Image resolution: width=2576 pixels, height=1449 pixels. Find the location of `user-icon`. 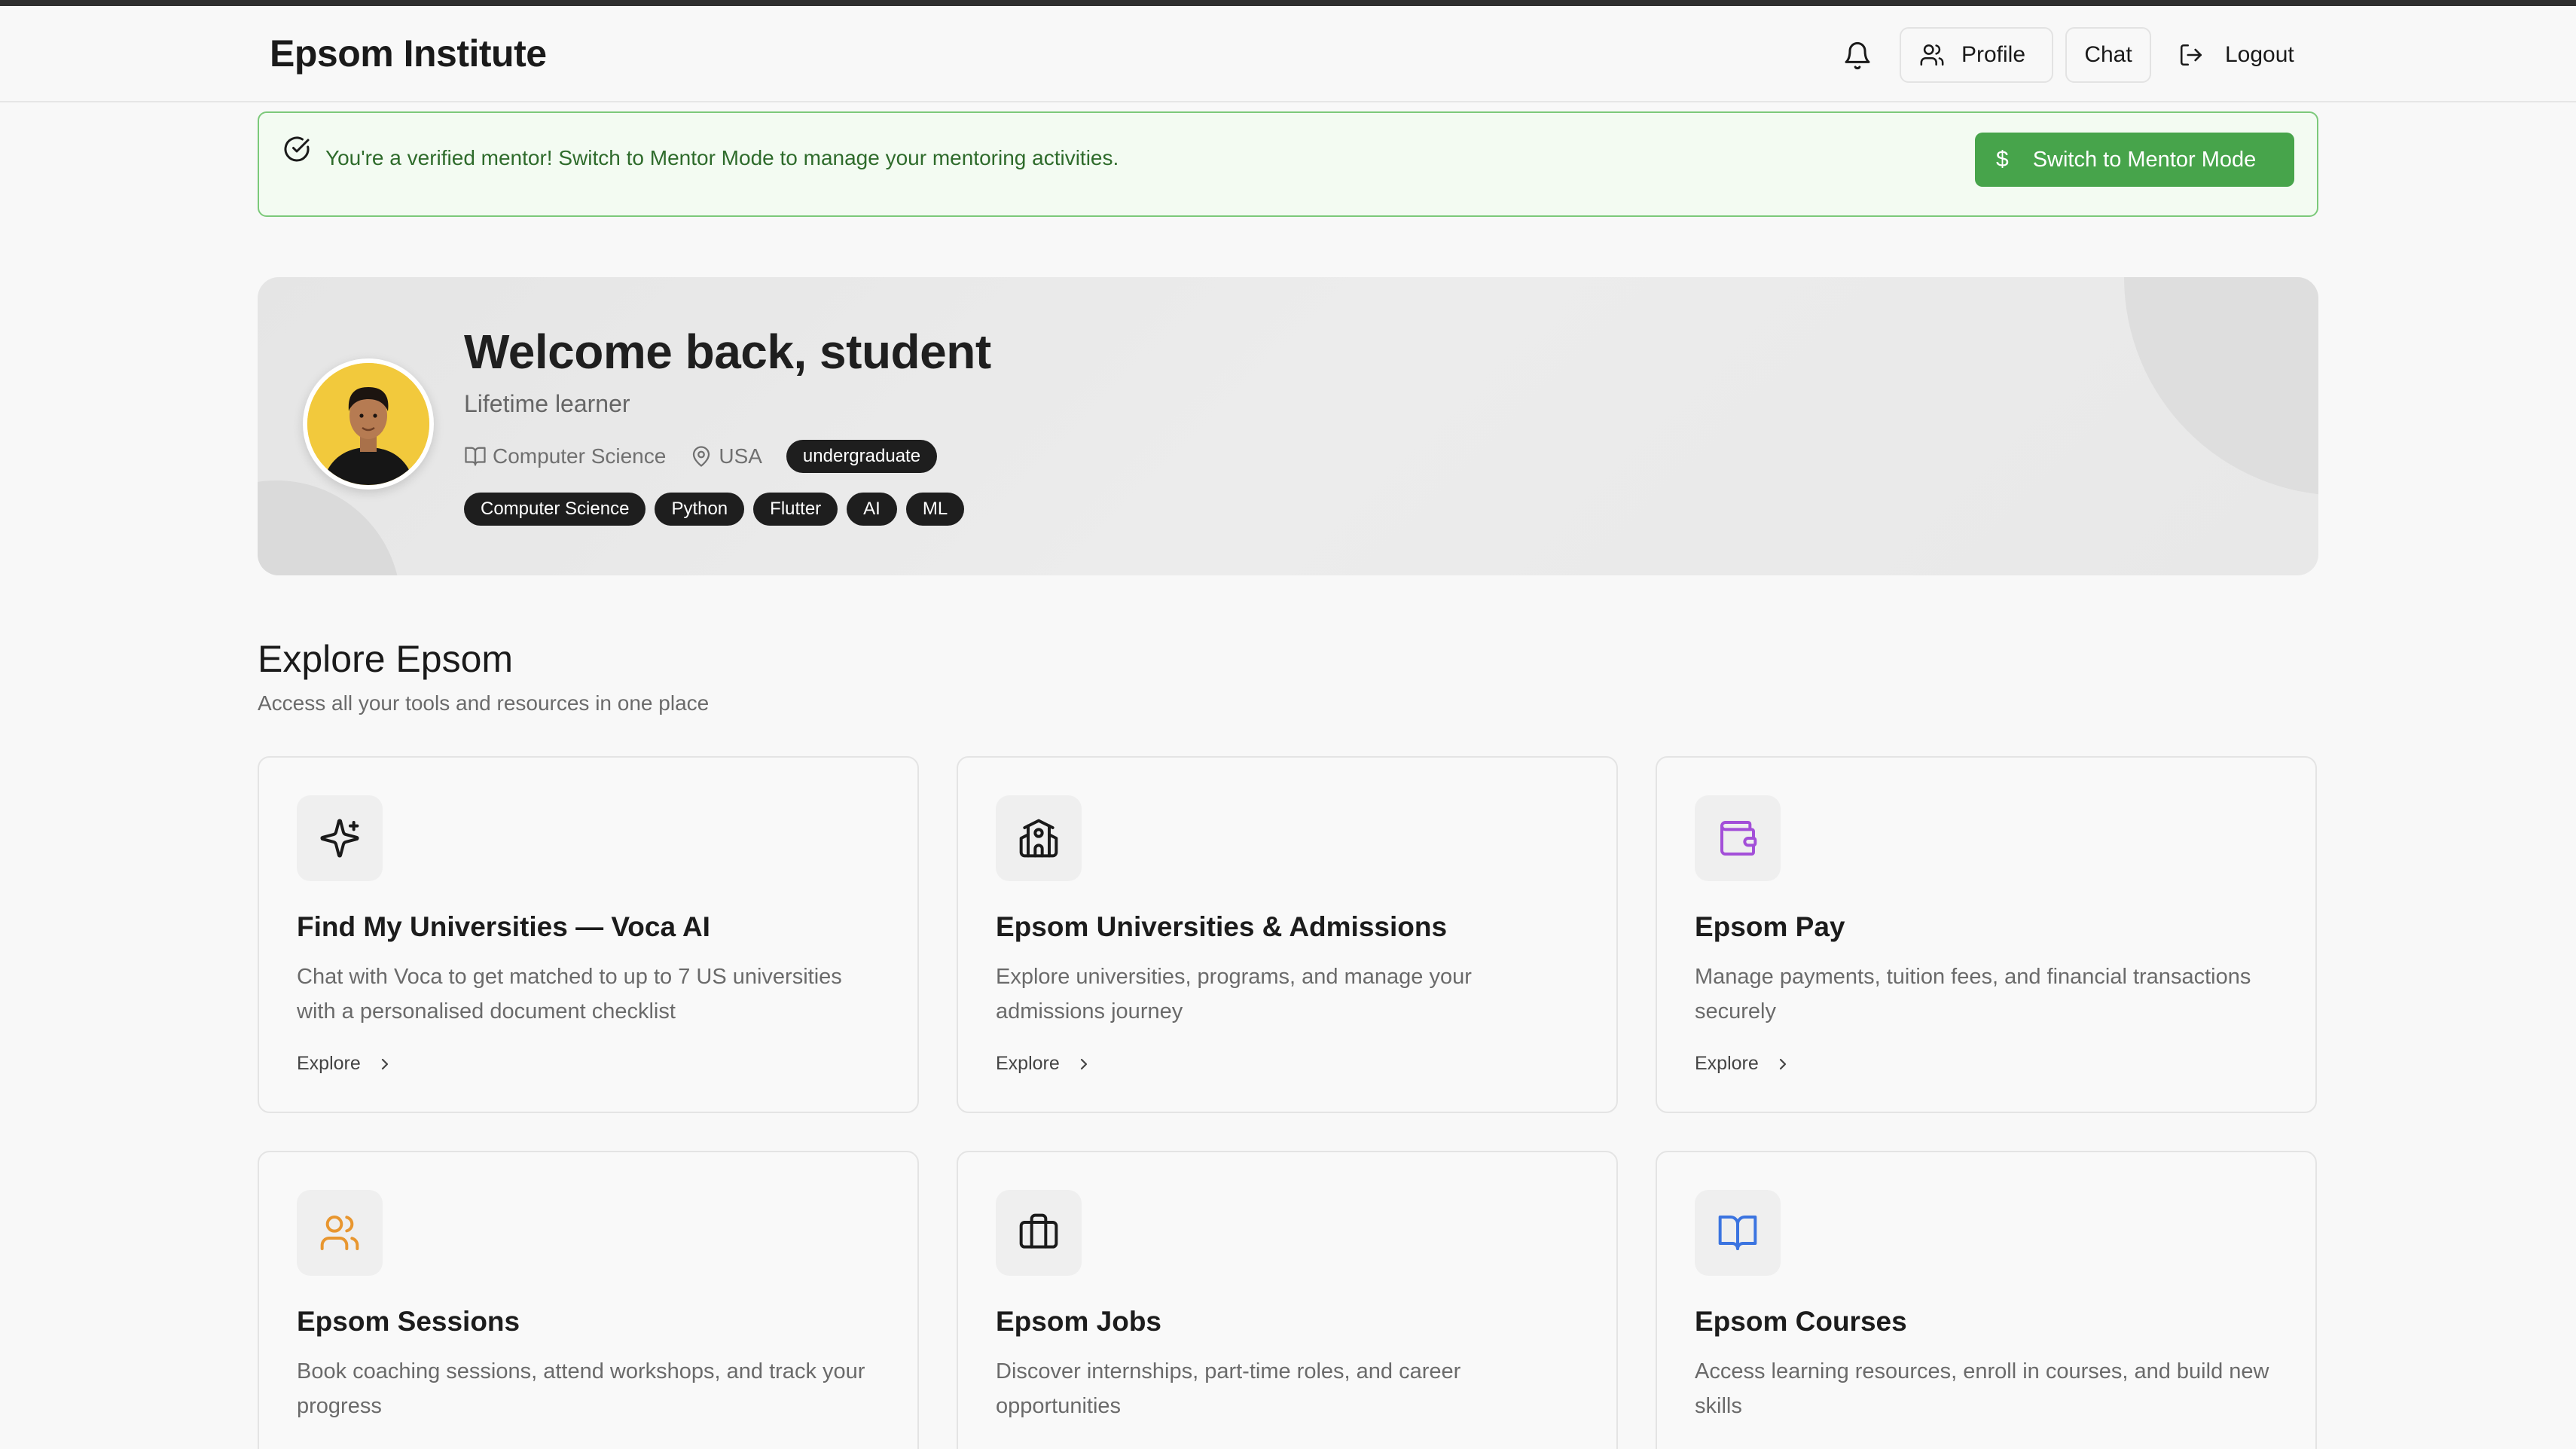

user-icon is located at coordinates (1932, 55).